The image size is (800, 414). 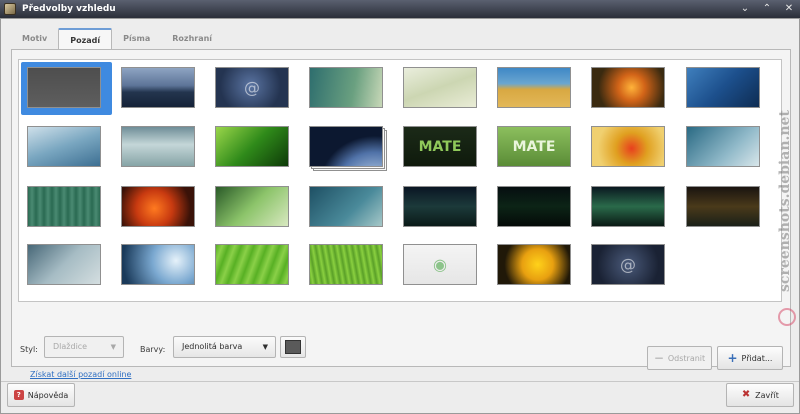 I want to click on style-combo: Dlaždice ▼, so click(x=84, y=347).